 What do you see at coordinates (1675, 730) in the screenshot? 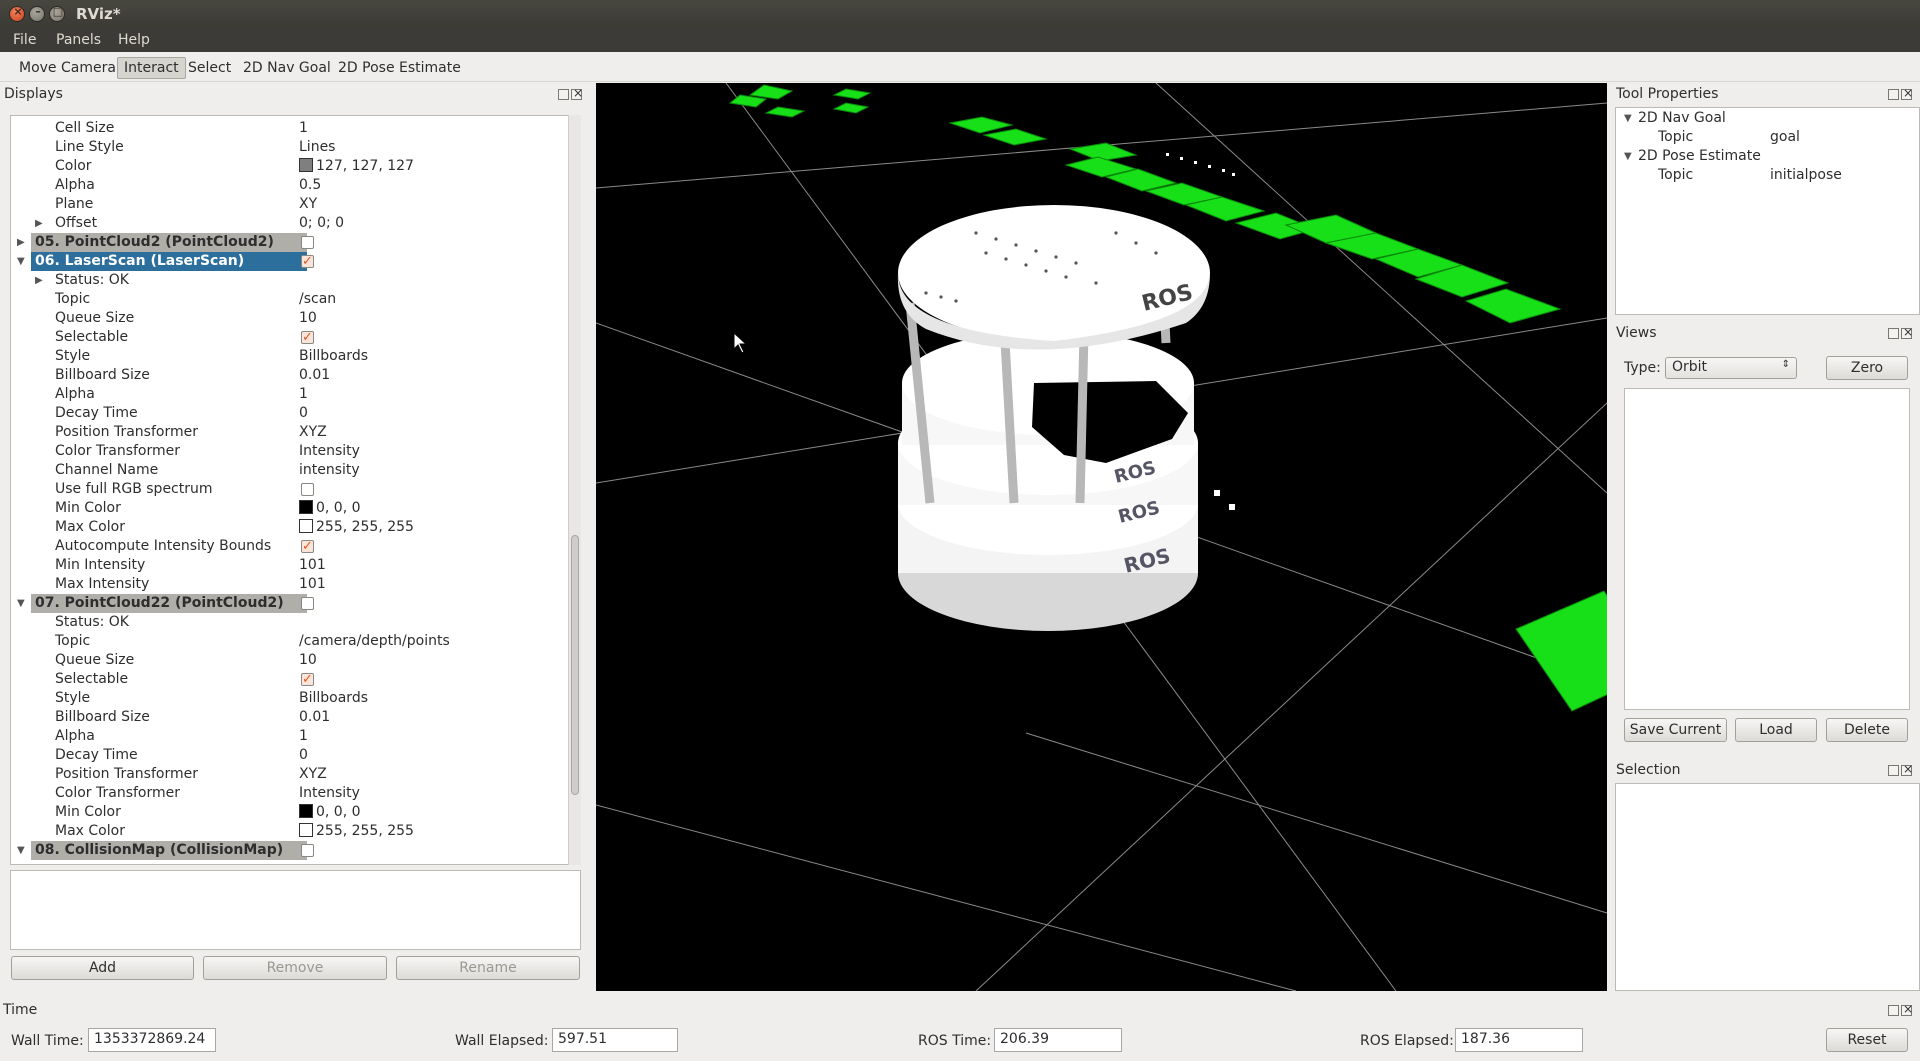
I see `save-current-view-button: Save Current` at bounding box center [1675, 730].